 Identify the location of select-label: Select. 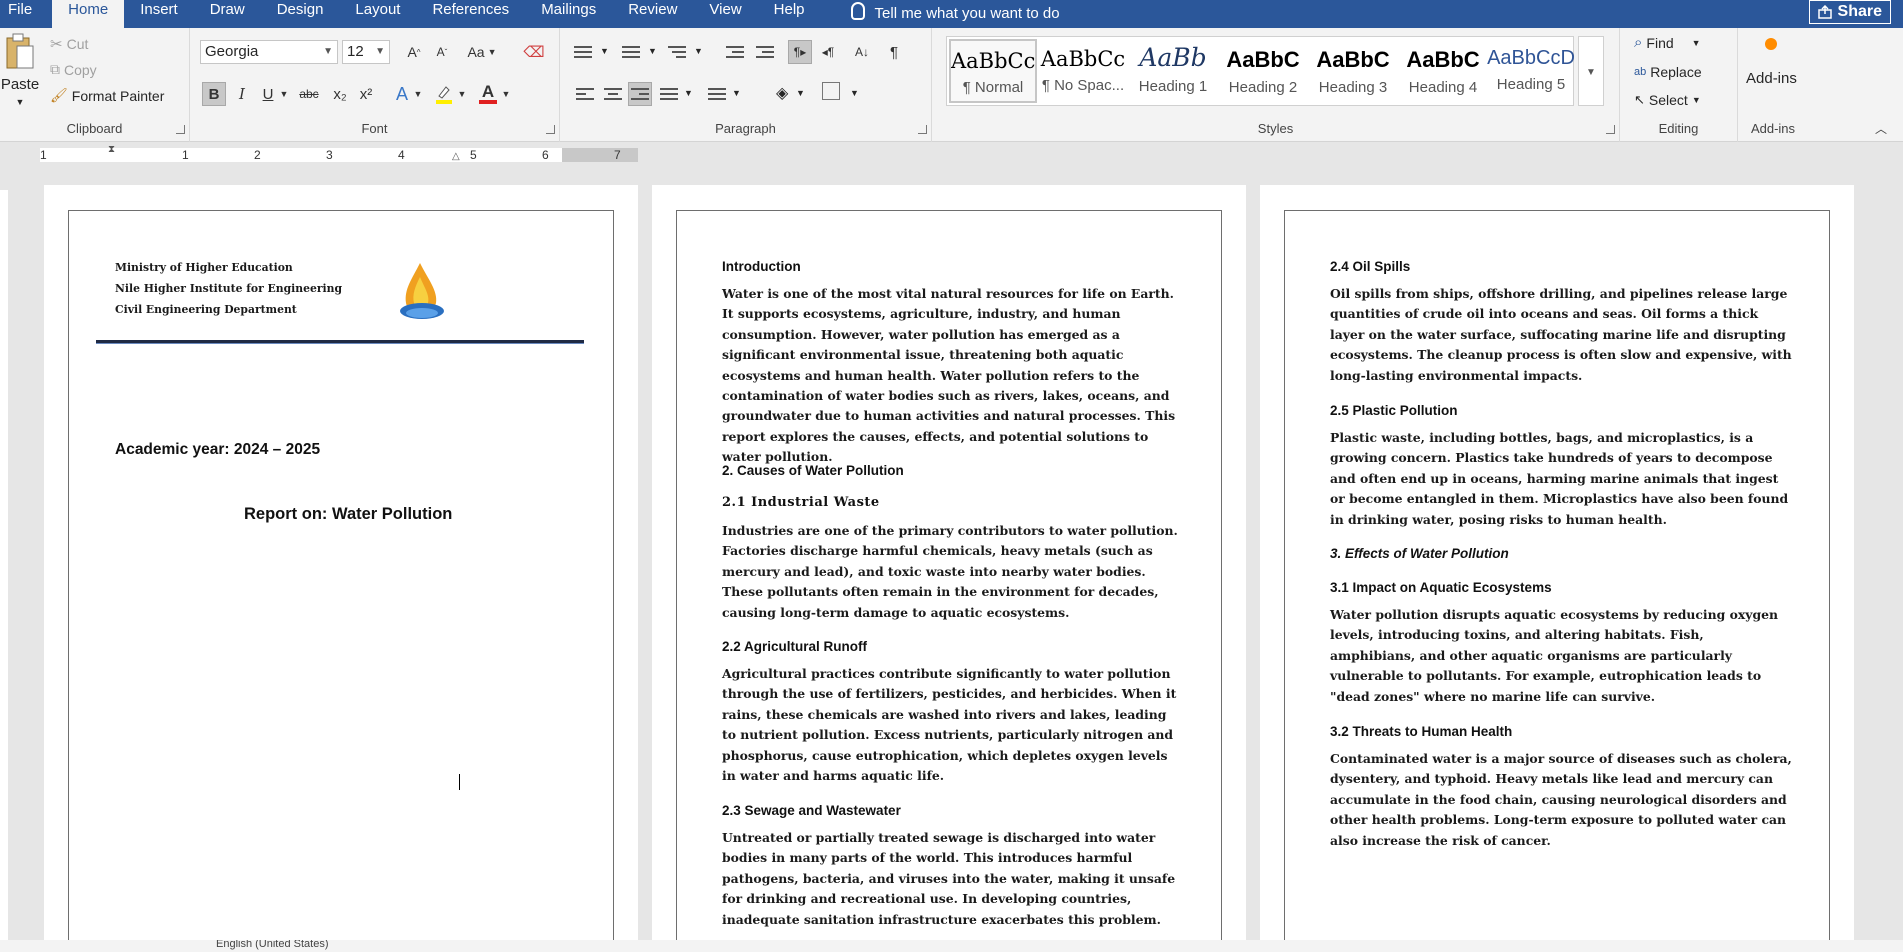
(1668, 100).